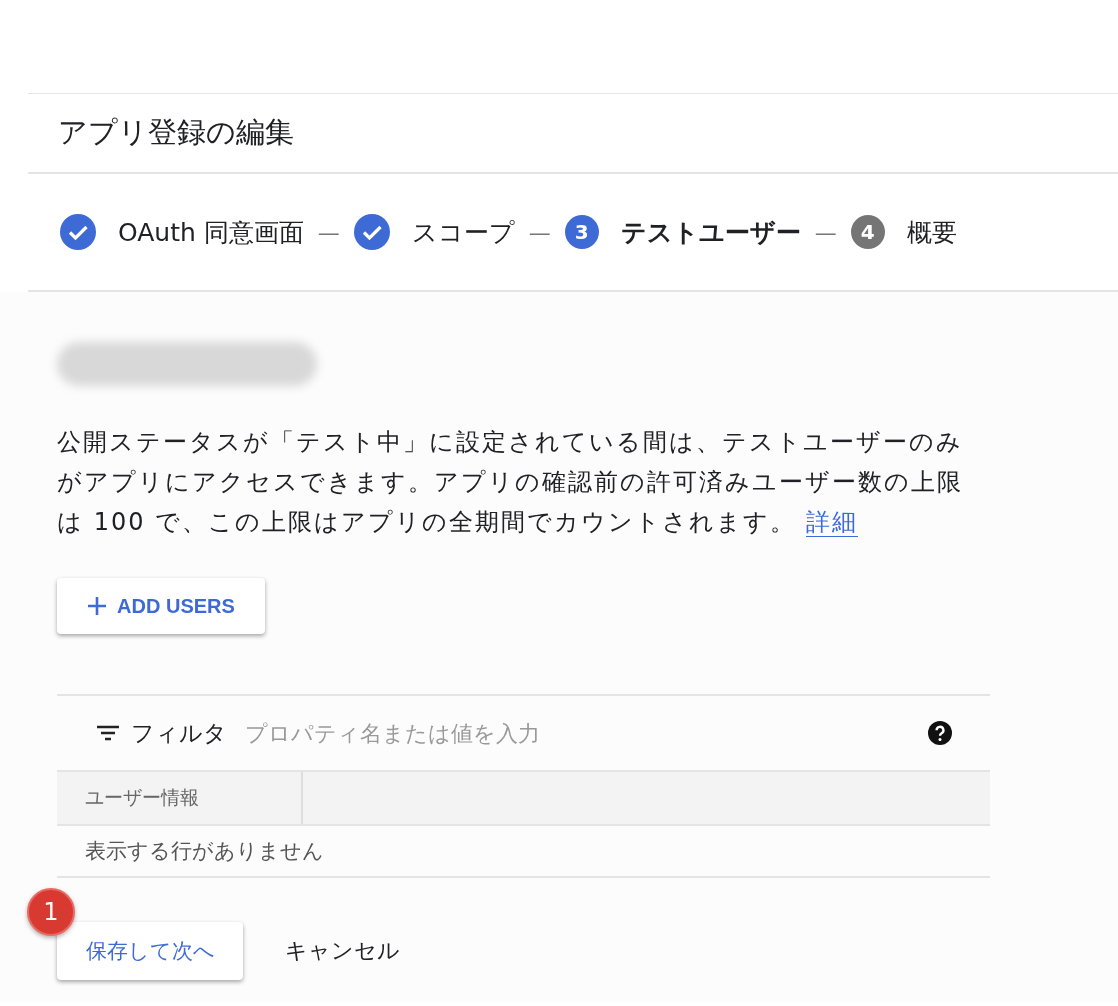 This screenshot has width=1118, height=1006. Describe the element at coordinates (867, 232) in the screenshot. I see `step-number: 4` at that location.